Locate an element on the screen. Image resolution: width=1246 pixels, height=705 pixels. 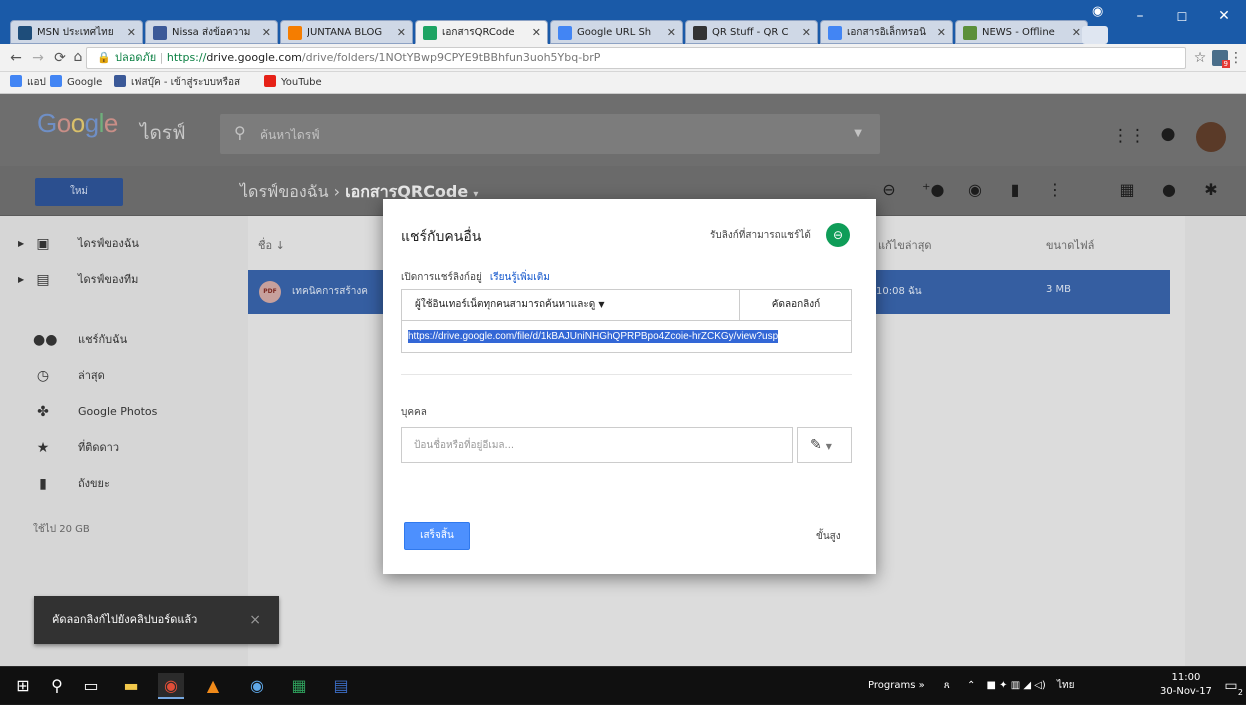
apps-grid-icon: ⋮⋮ is located at coordinates (1129, 136).